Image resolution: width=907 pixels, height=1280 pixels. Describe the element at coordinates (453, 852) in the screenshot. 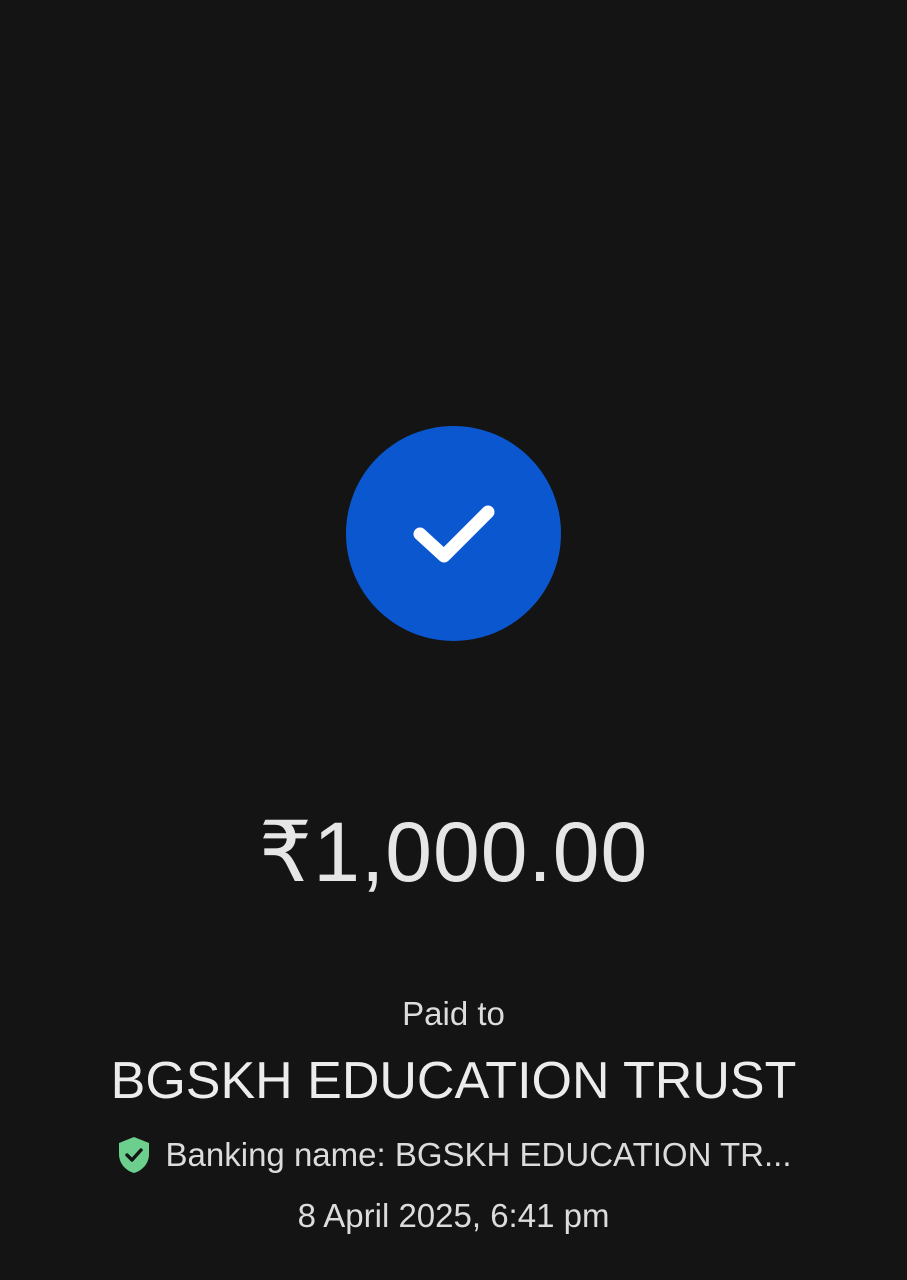

I see `payment-amount: ₹1,000.00` at that location.